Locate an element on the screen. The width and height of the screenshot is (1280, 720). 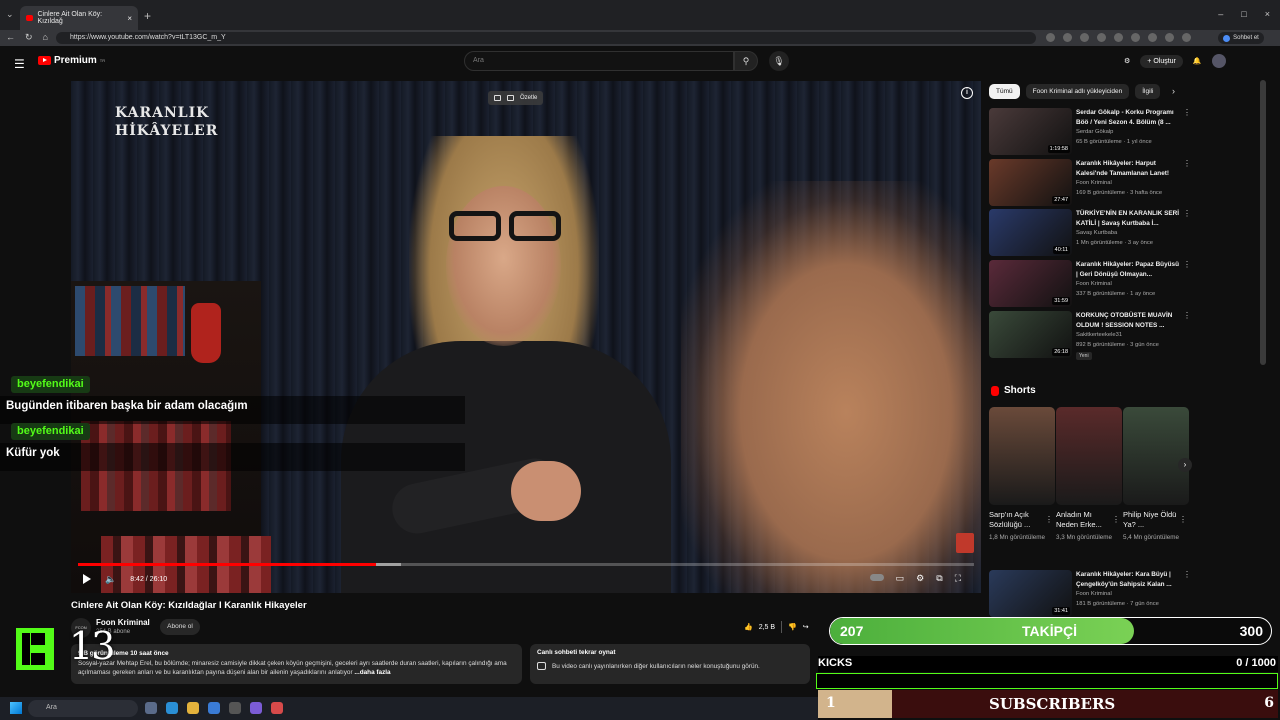
video-thumbnail: 26:18 is located at coordinates (1030, 334).